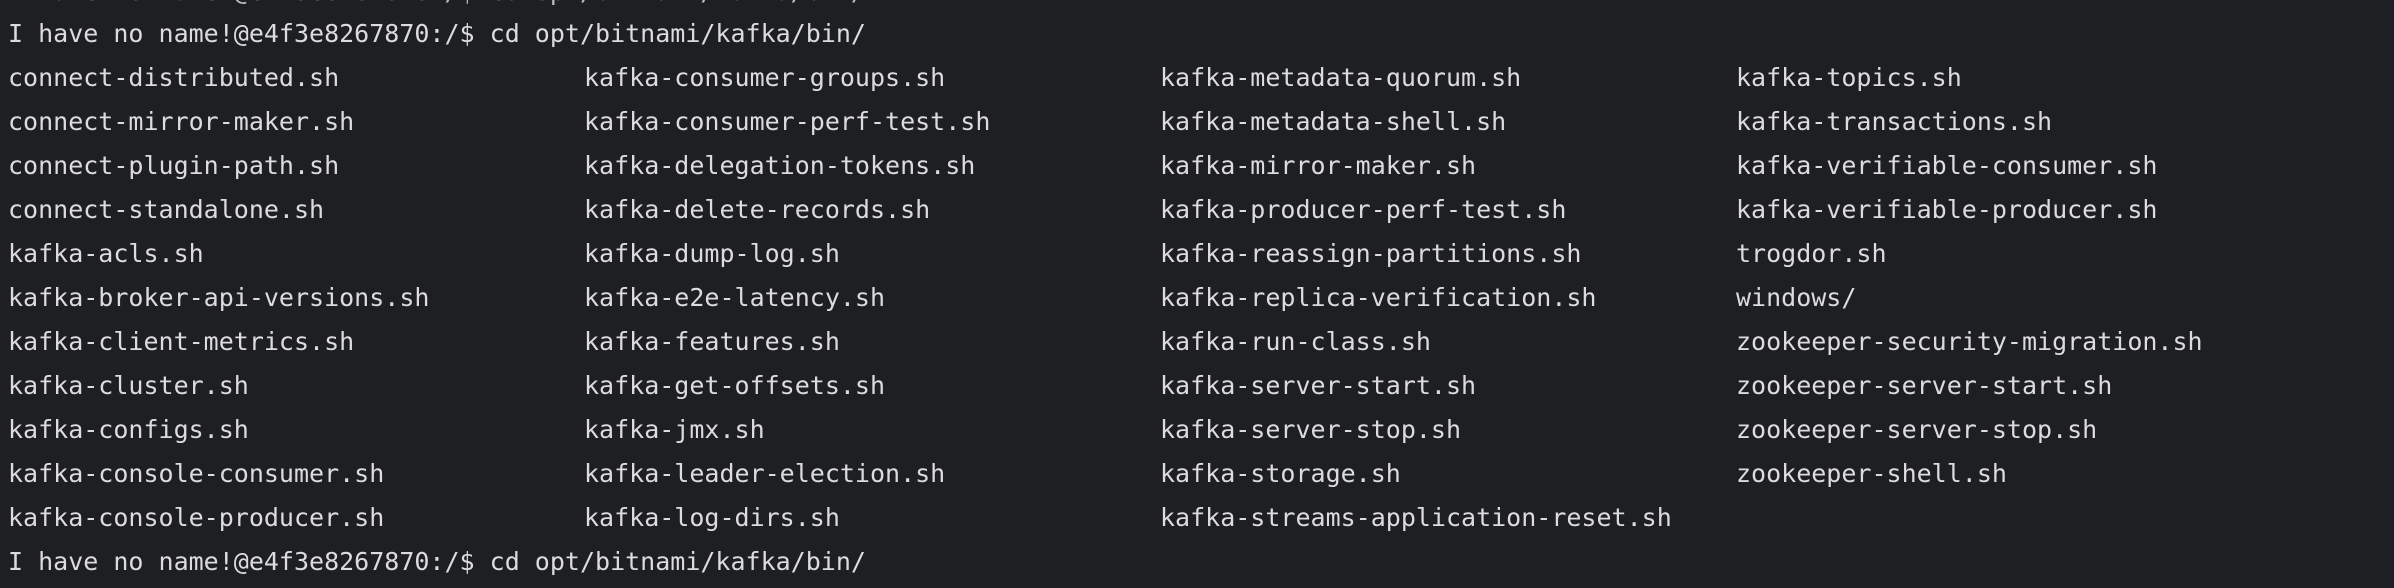 This screenshot has height=588, width=2394. What do you see at coordinates (181, 121) in the screenshot?
I see `file-entry: connect-mirror-maker.sh` at bounding box center [181, 121].